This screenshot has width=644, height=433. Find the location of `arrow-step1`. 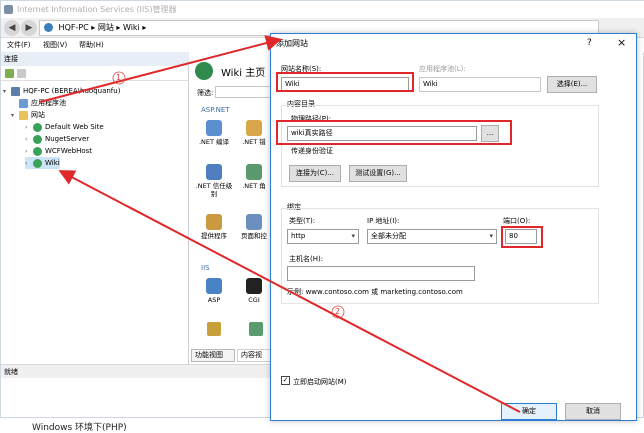

arrow-step1 is located at coordinates (160, 69).